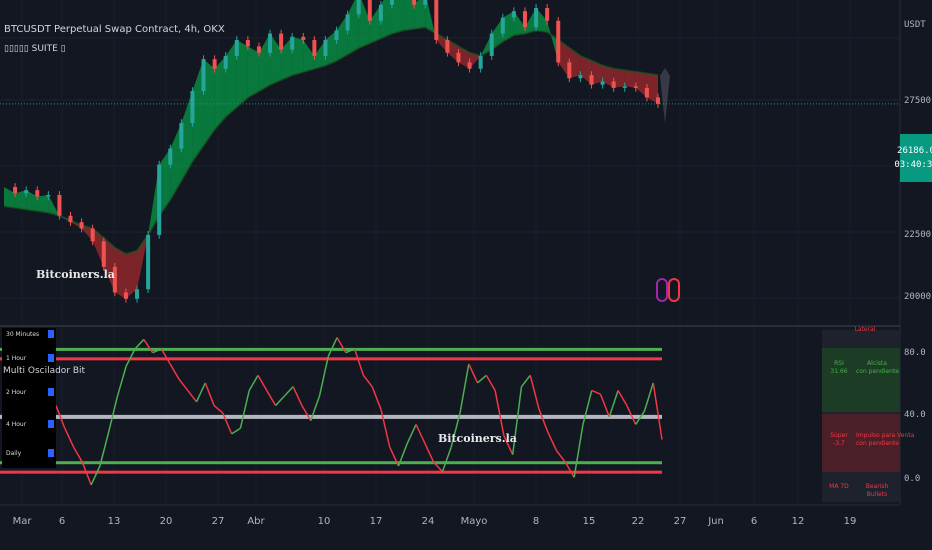 This screenshot has height=550, width=932. Describe the element at coordinates (885, 439) in the screenshot. I see `impulse-cell: Impulso para Venta con pendiente` at that location.